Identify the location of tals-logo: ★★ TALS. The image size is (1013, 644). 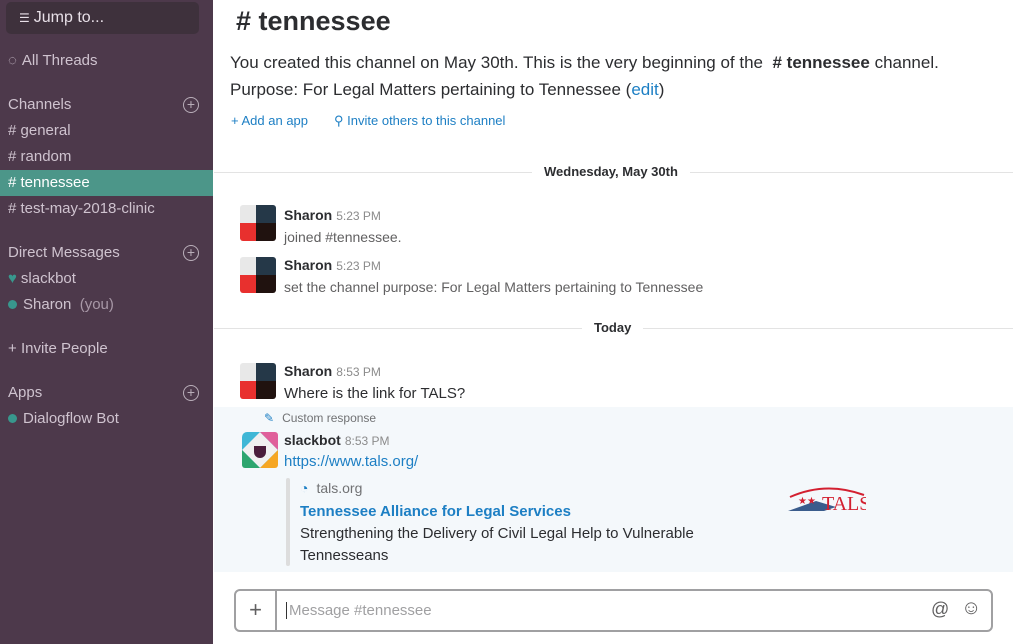
(828, 499).